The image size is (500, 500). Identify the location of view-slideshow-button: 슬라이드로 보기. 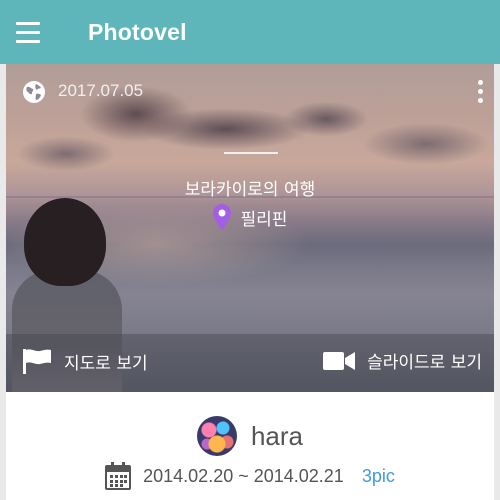
(402, 360).